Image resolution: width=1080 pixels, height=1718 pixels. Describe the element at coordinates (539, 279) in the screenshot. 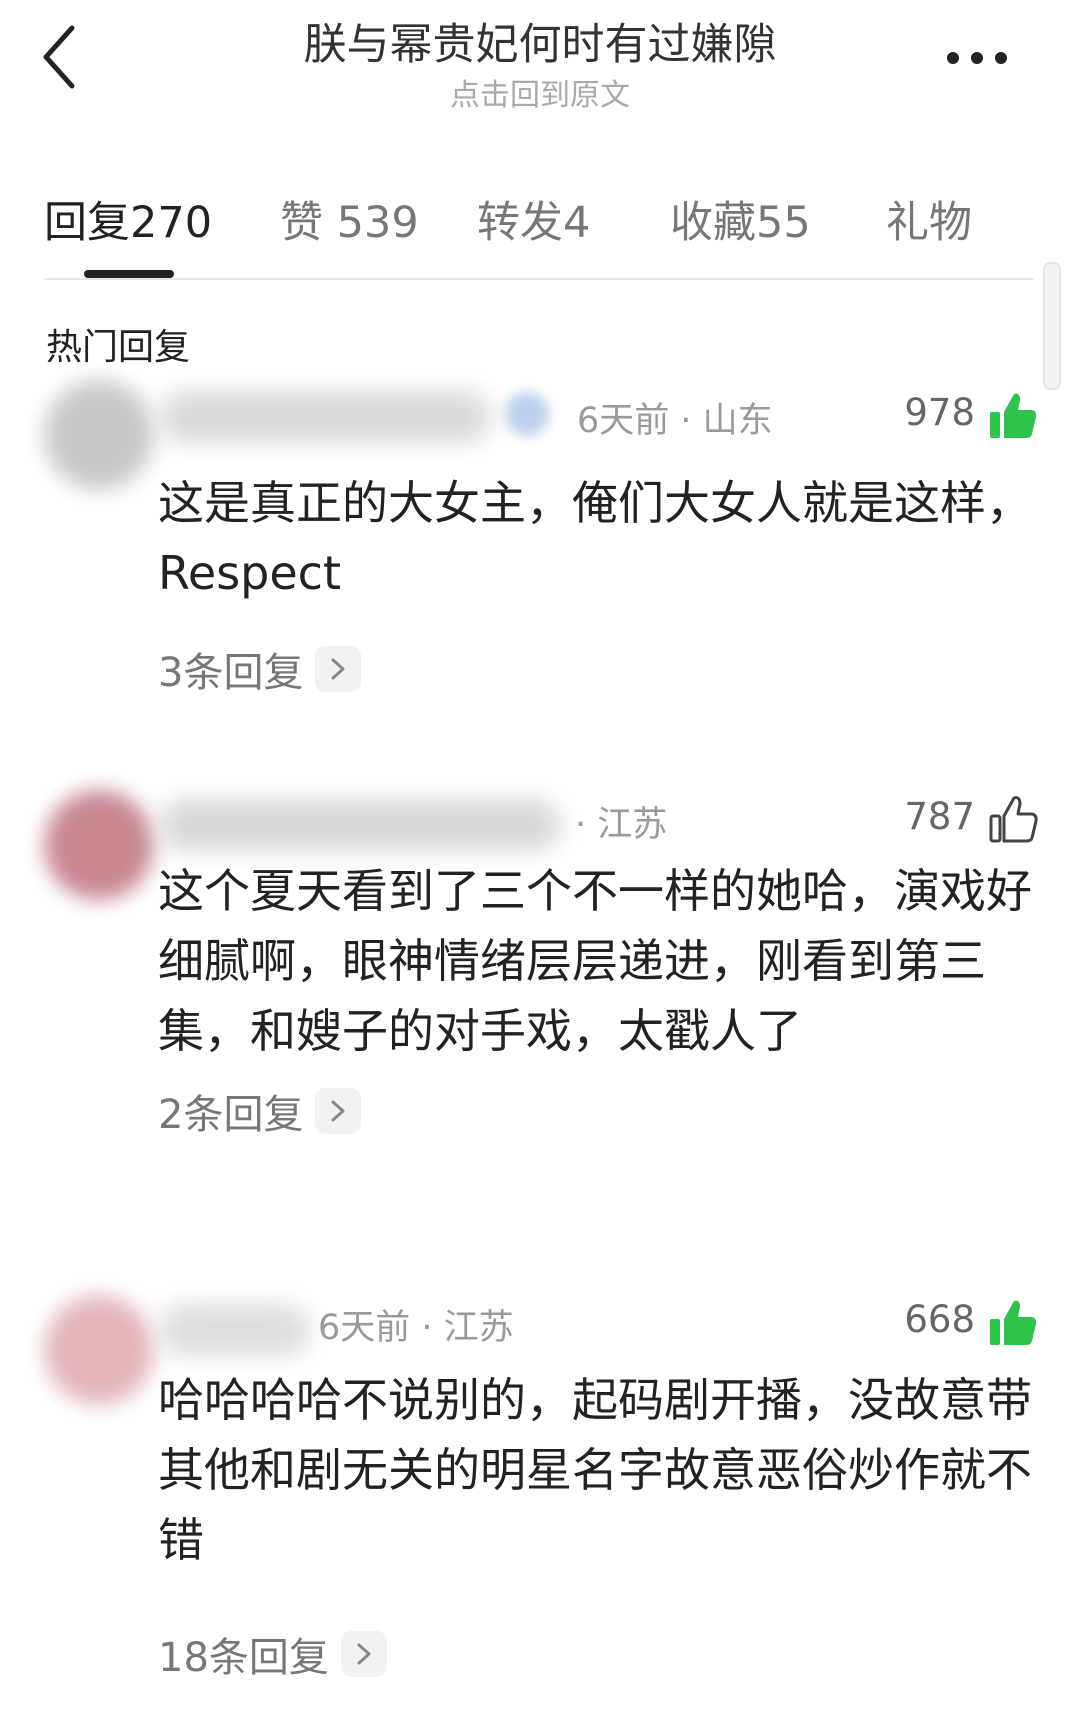

I see `tabs-divider` at that location.